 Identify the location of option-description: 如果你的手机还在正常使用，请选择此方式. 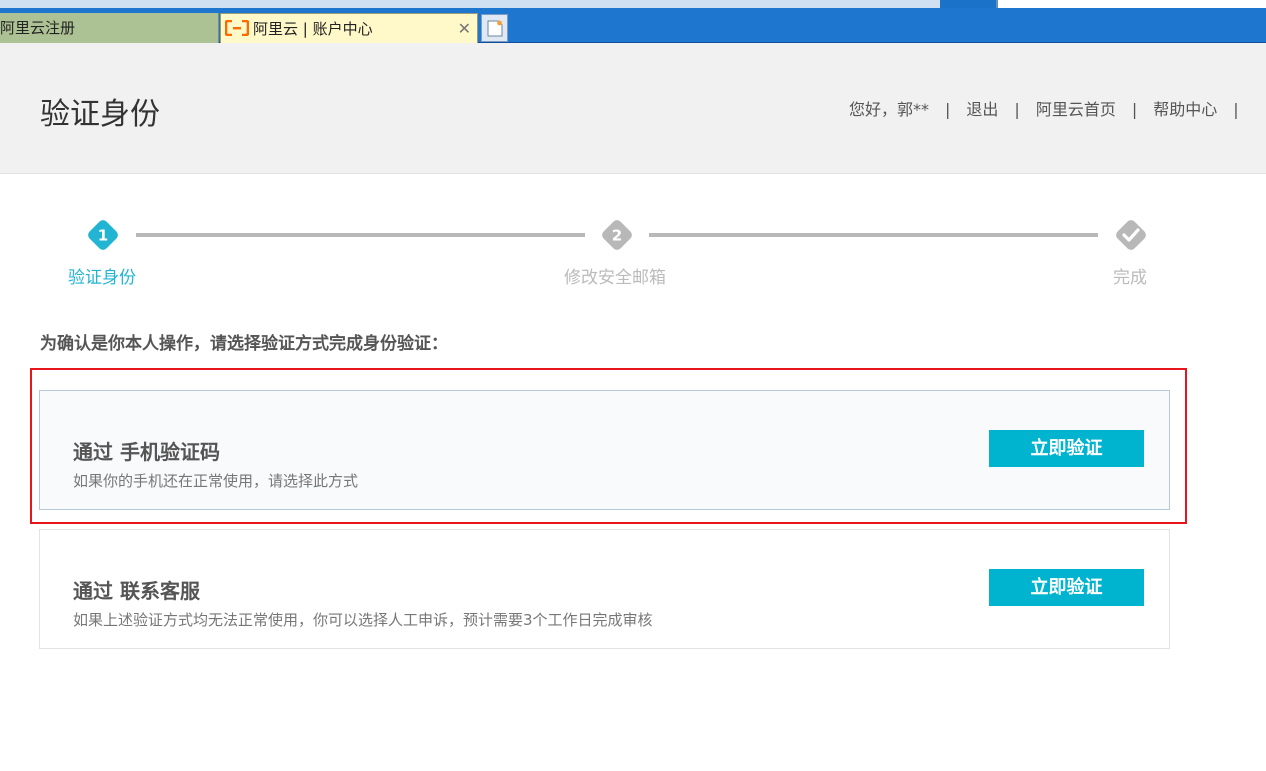
(216, 481).